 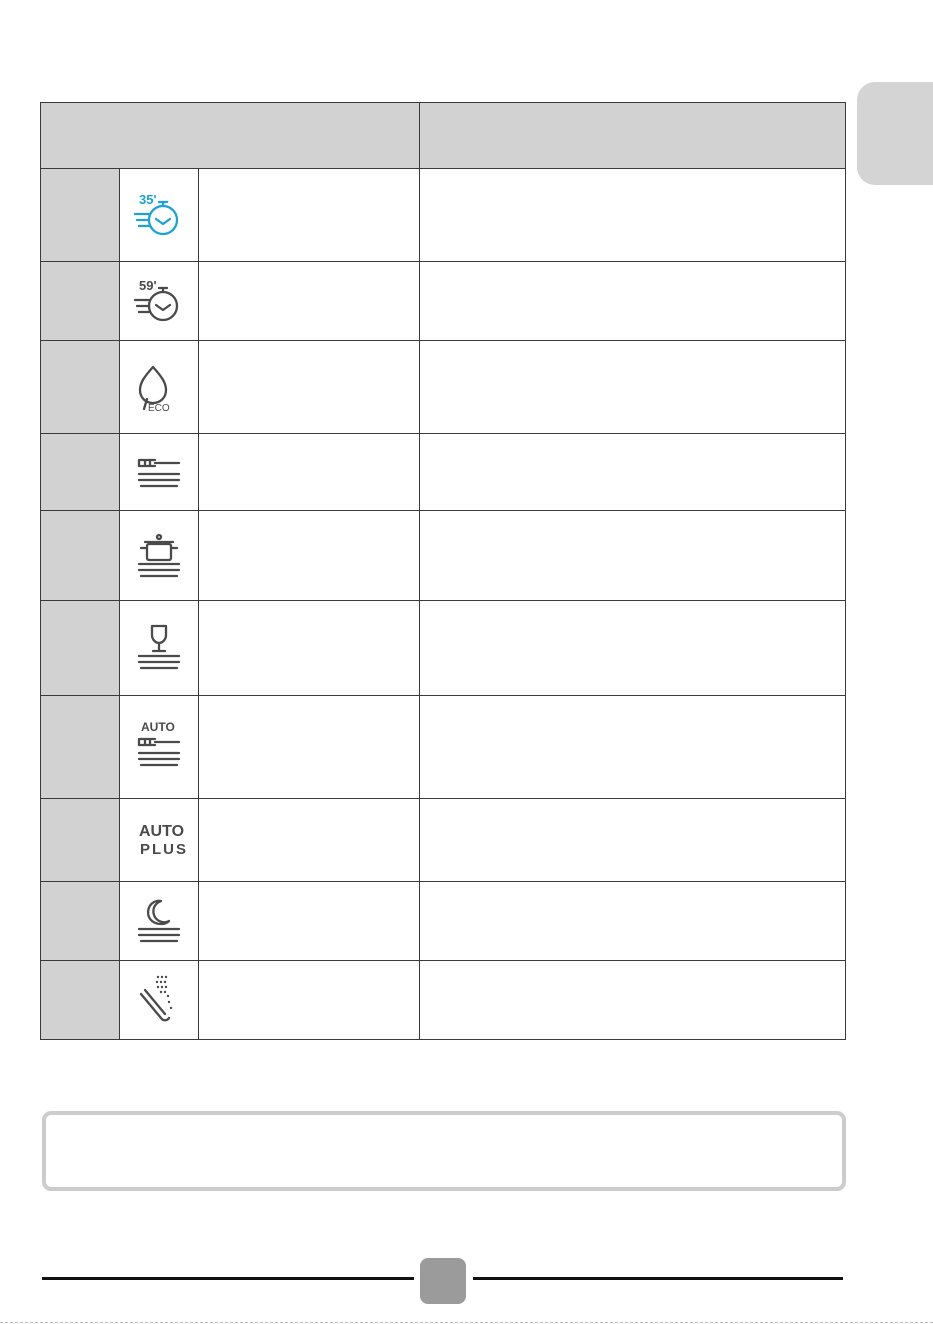 I want to click on glass-plates-icon, so click(x=159, y=647).